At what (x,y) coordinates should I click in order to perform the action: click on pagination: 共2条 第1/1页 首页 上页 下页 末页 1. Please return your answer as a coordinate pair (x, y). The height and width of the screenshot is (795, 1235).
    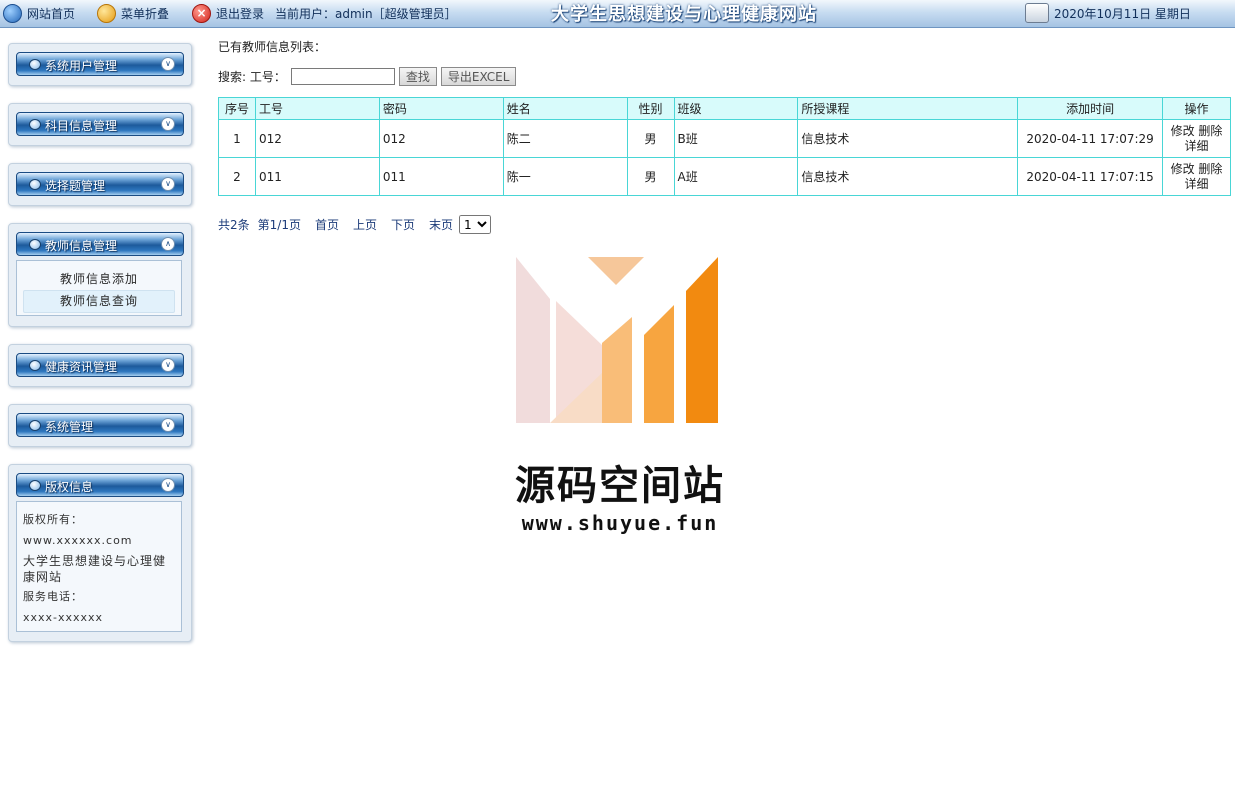
    Looking at the image, I should click on (355, 224).